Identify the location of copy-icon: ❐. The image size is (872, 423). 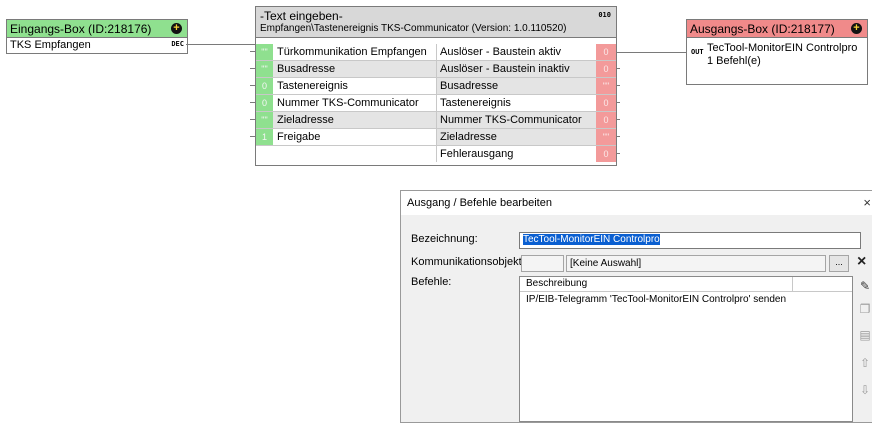
(864, 311).